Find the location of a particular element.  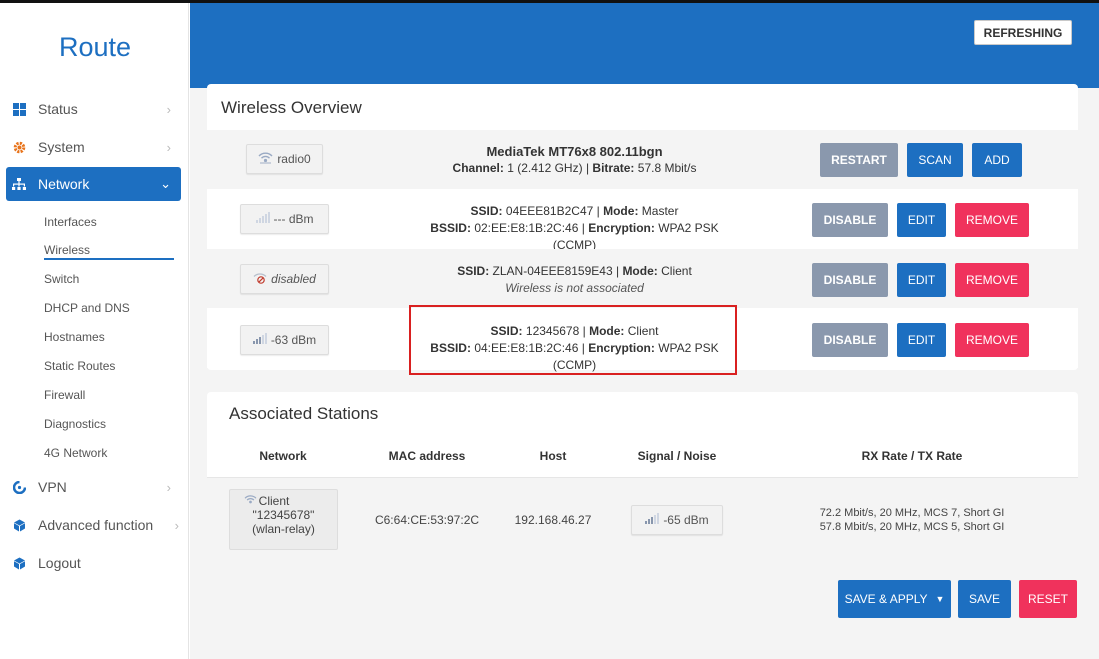

network-1-badge: --- dBm is located at coordinates (284, 219).